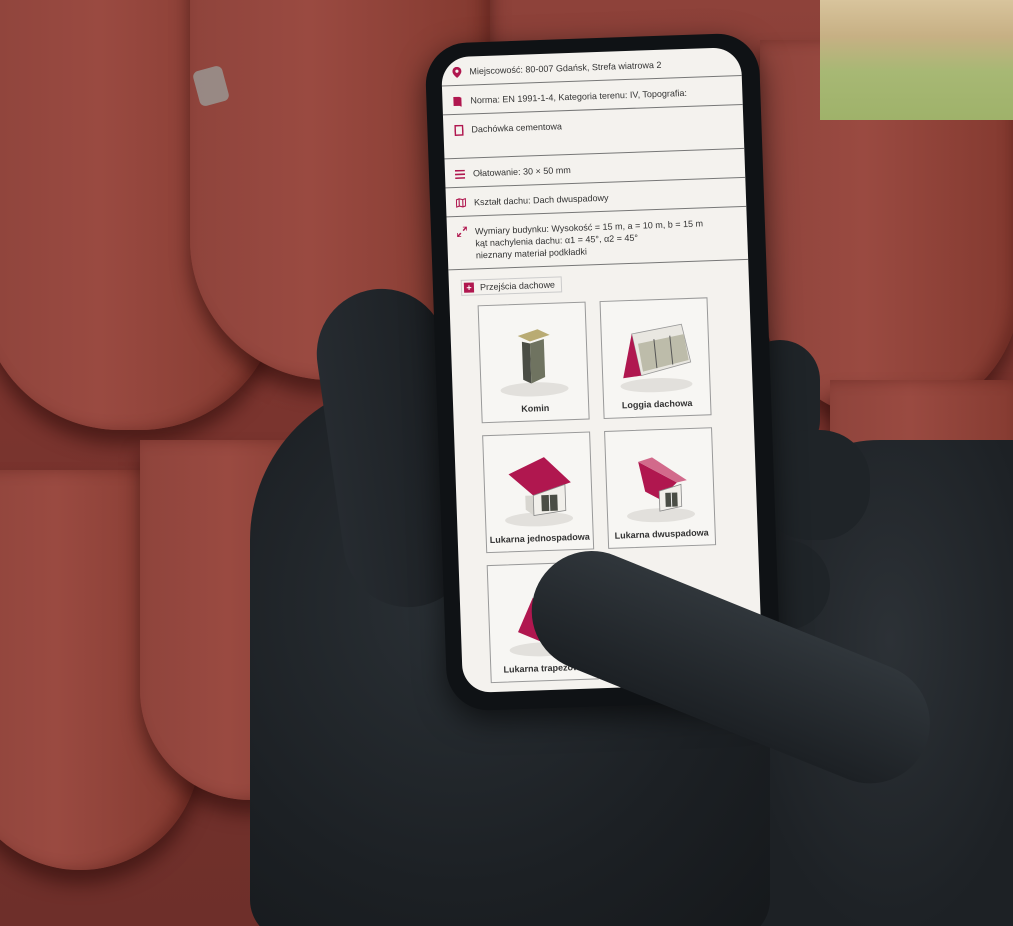  I want to click on loggia-illustration, so click(656, 358).